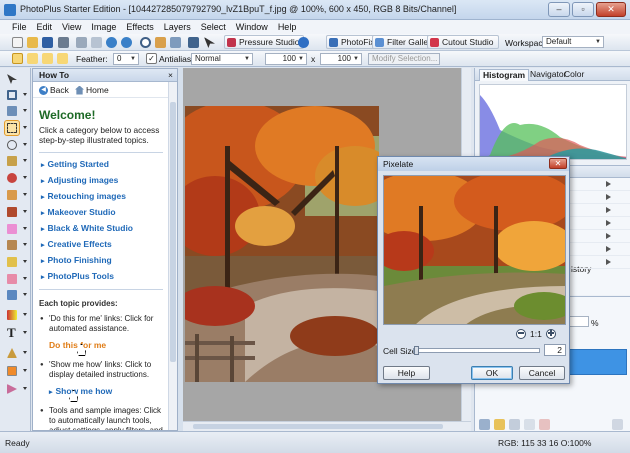 Image resolution: width=630 pixels, height=453 pixels. What do you see at coordinates (101, 277) in the screenshot?
I see `category-photoplus-tools: PhotoPlus Tools` at bounding box center [101, 277].